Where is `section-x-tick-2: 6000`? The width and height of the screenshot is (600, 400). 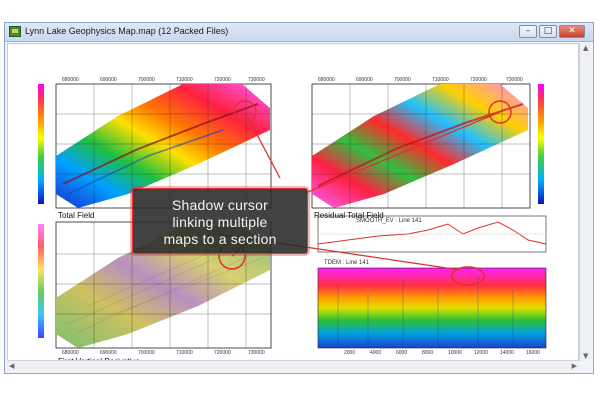 section-x-tick-2: 6000 is located at coordinates (402, 353).